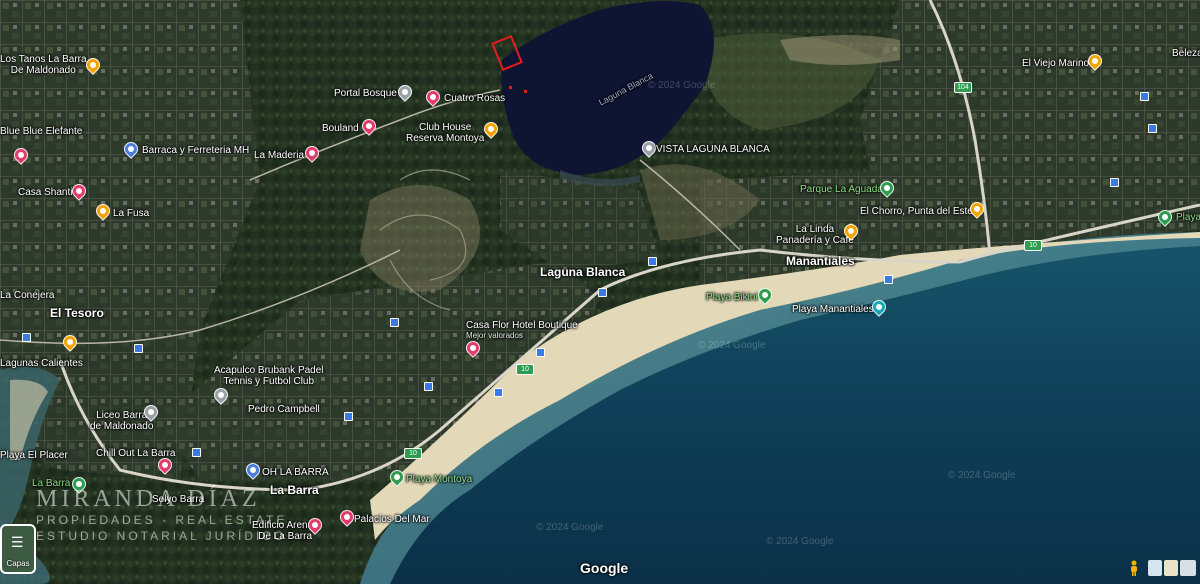  What do you see at coordinates (582, 272) in the screenshot?
I see `area-label-laguna-blanca: Laguna Blanca` at bounding box center [582, 272].